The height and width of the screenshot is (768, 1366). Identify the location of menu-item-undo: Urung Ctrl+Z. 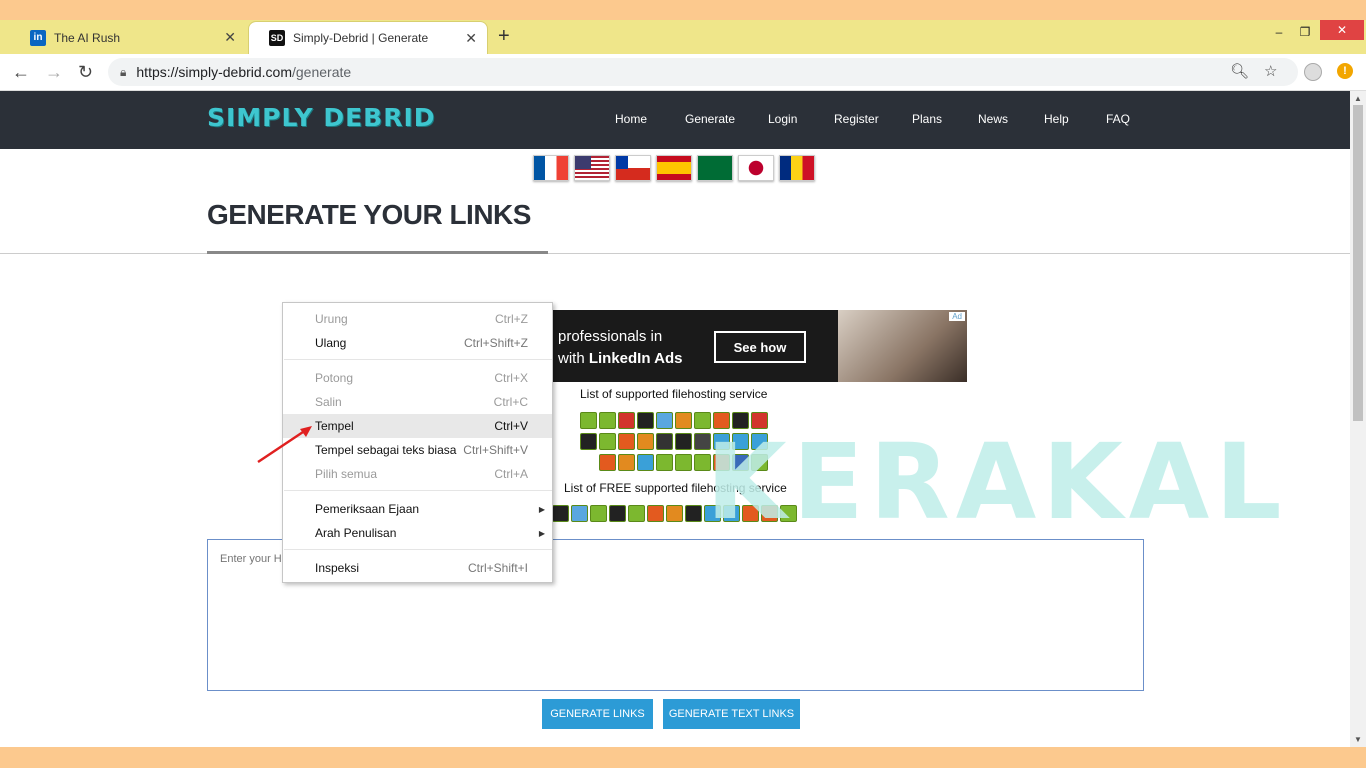
(417, 319).